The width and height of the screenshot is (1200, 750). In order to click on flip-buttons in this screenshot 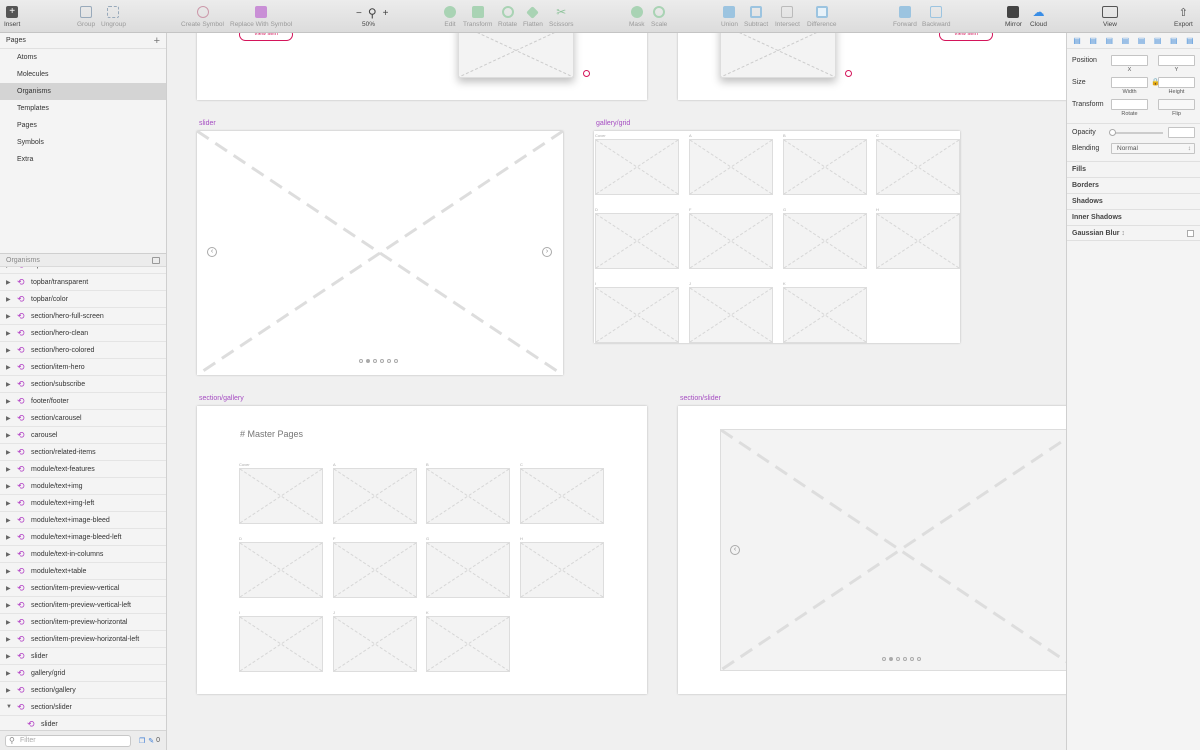, I will do `click(1176, 104)`.